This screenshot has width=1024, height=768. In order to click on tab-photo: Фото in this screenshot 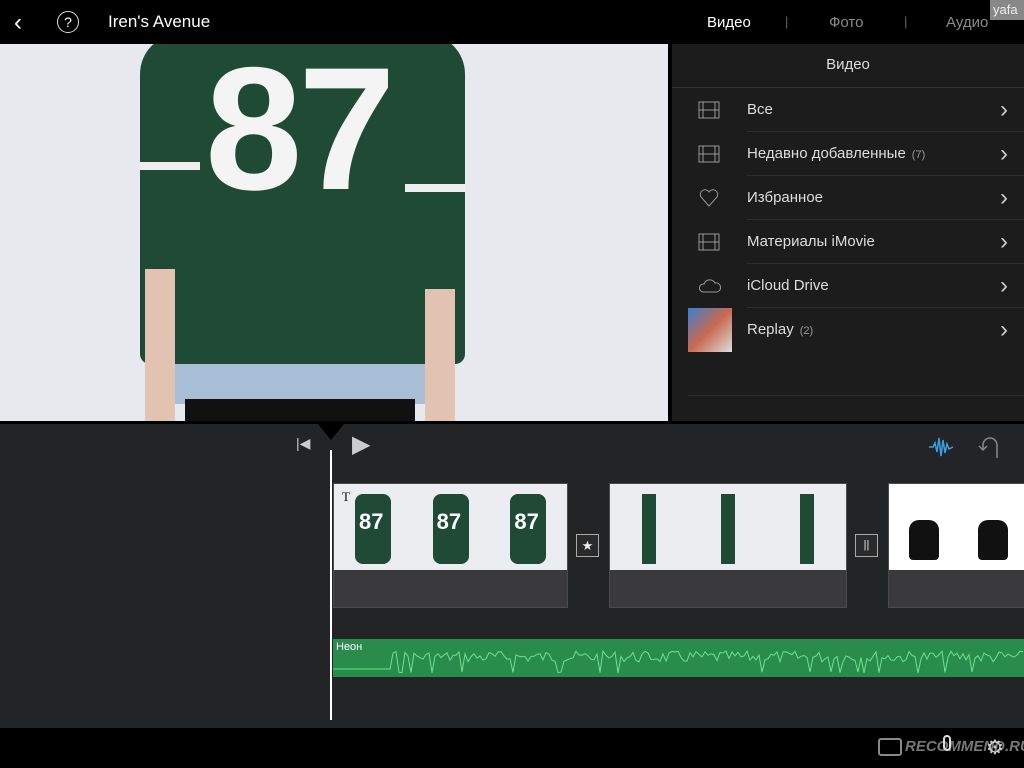, I will do `click(846, 22)`.